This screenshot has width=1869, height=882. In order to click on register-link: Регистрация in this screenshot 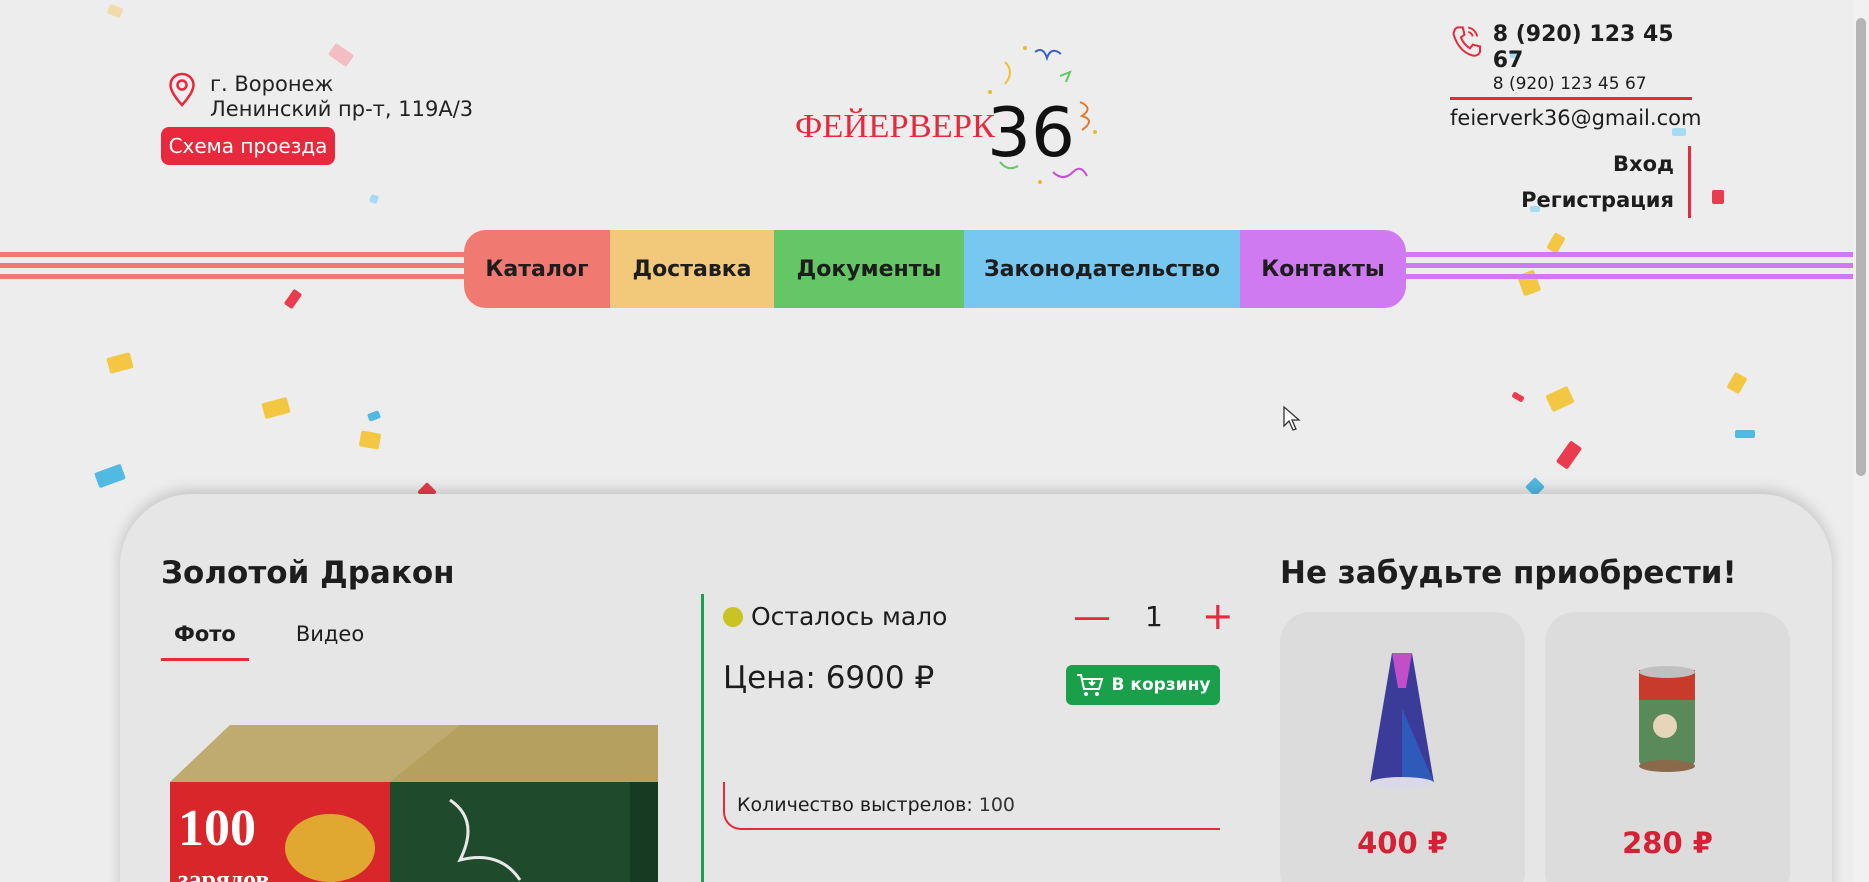, I will do `click(1597, 200)`.